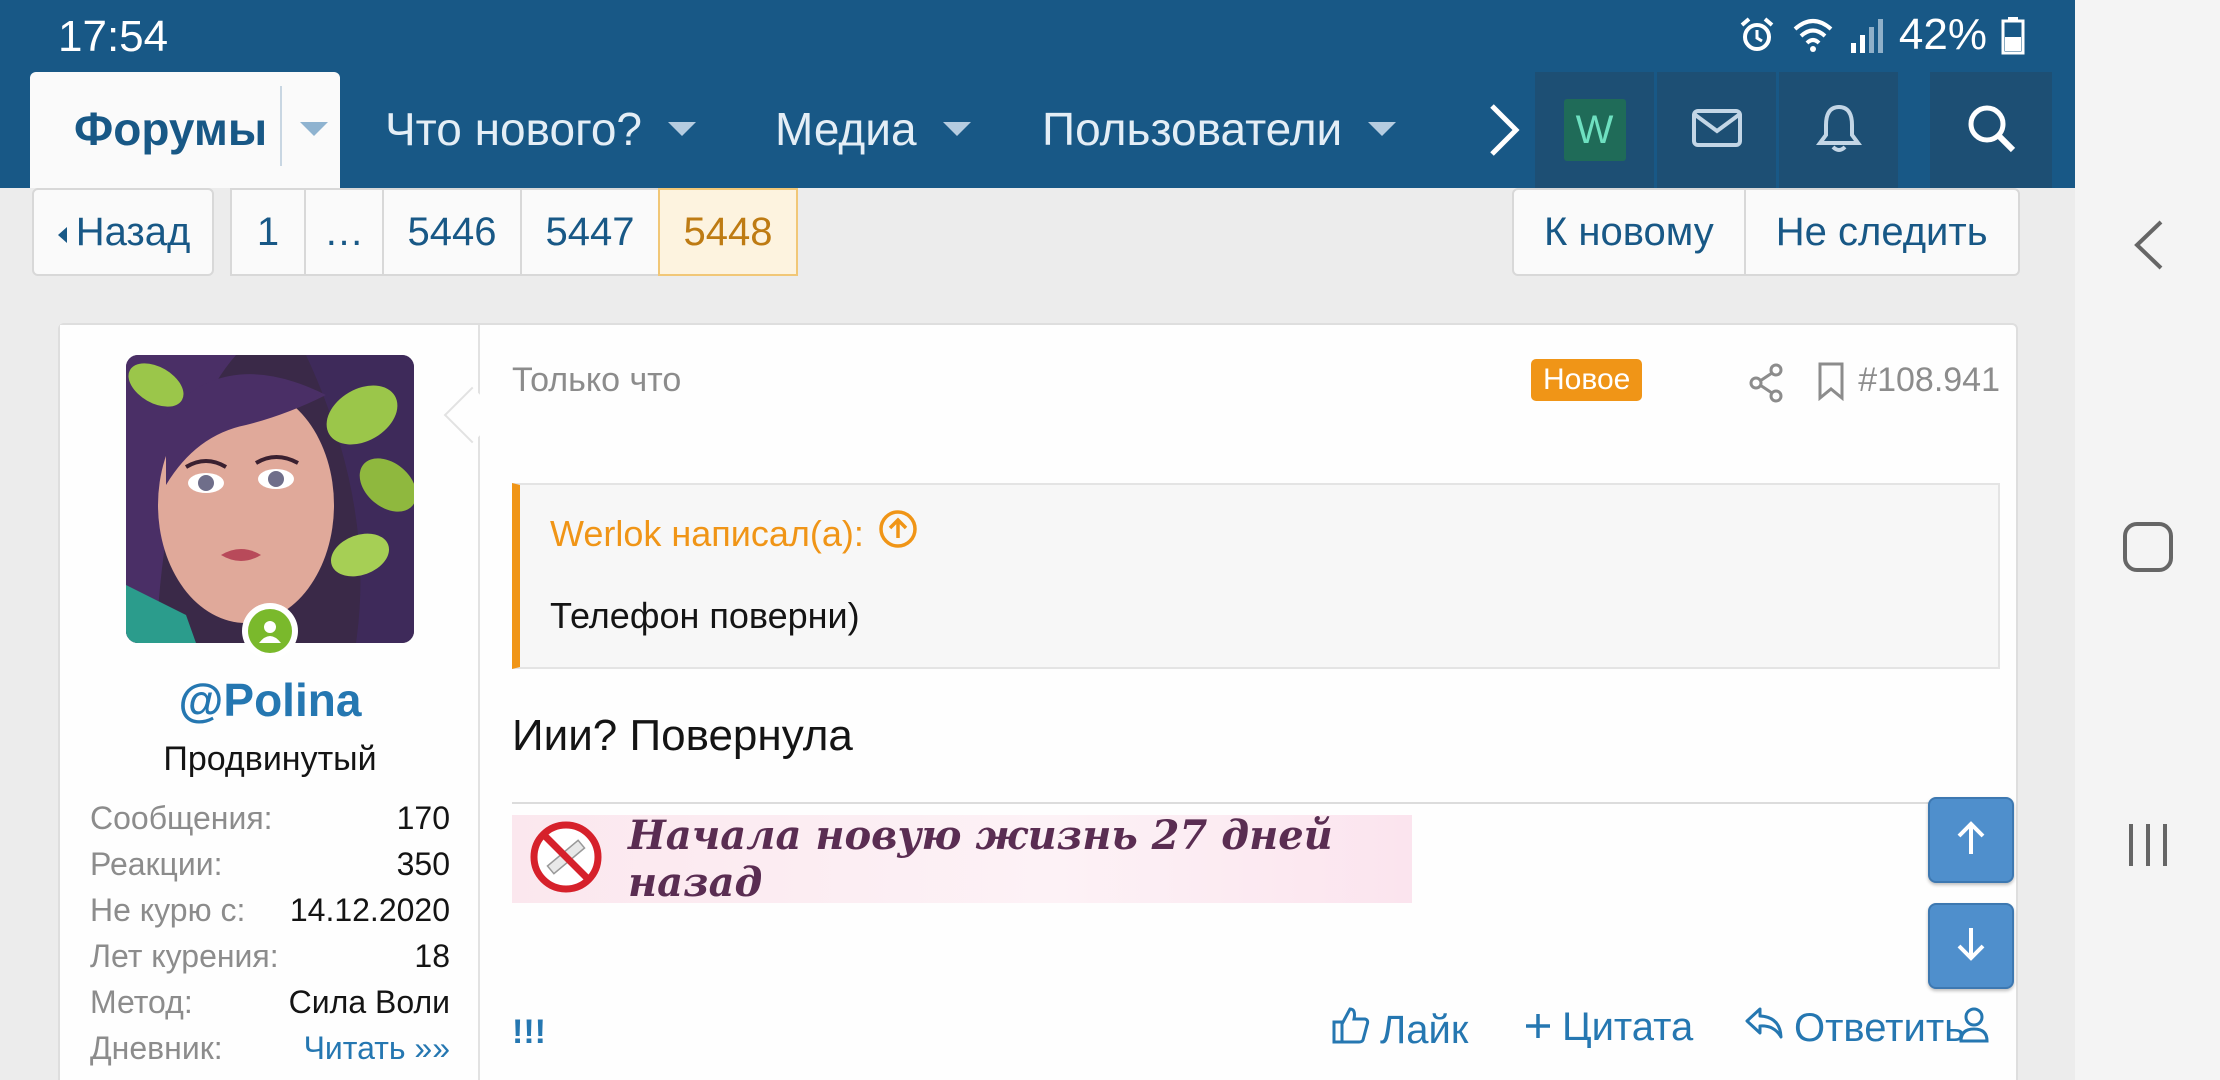 Image resolution: width=2220 pixels, height=1080 pixels. Describe the element at coordinates (1192, 129) in the screenshot. I see `tab-members-label: Пользователи` at that location.